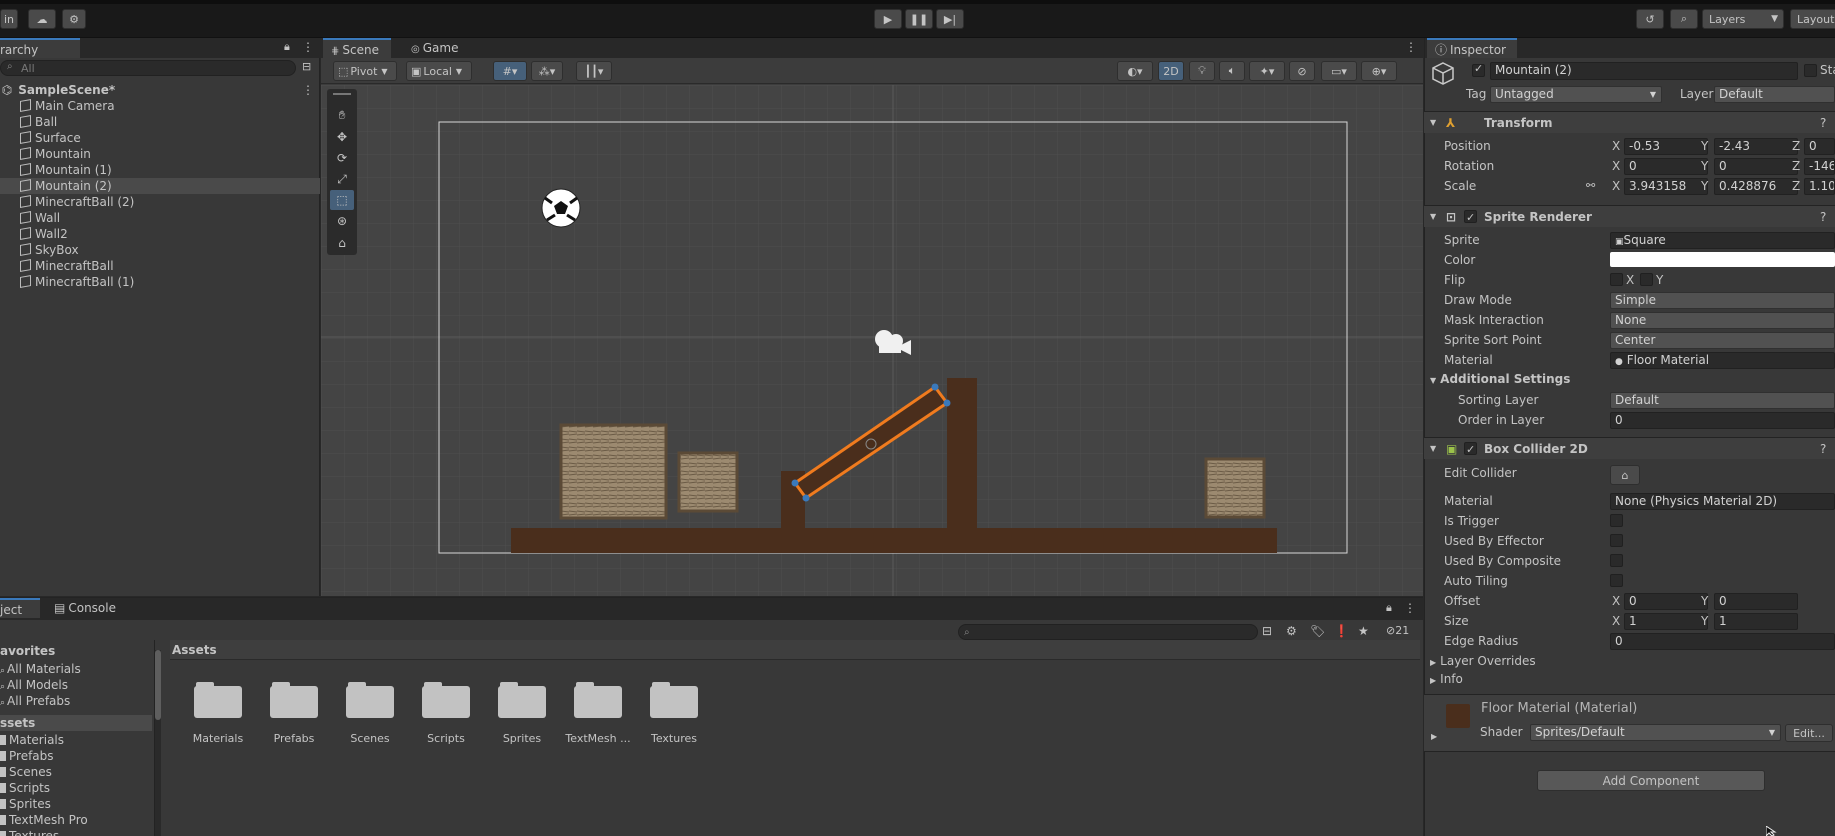 Image resolution: width=1835 pixels, height=836 pixels. I want to click on tab-scene: ⋕ Scene, so click(357, 48).